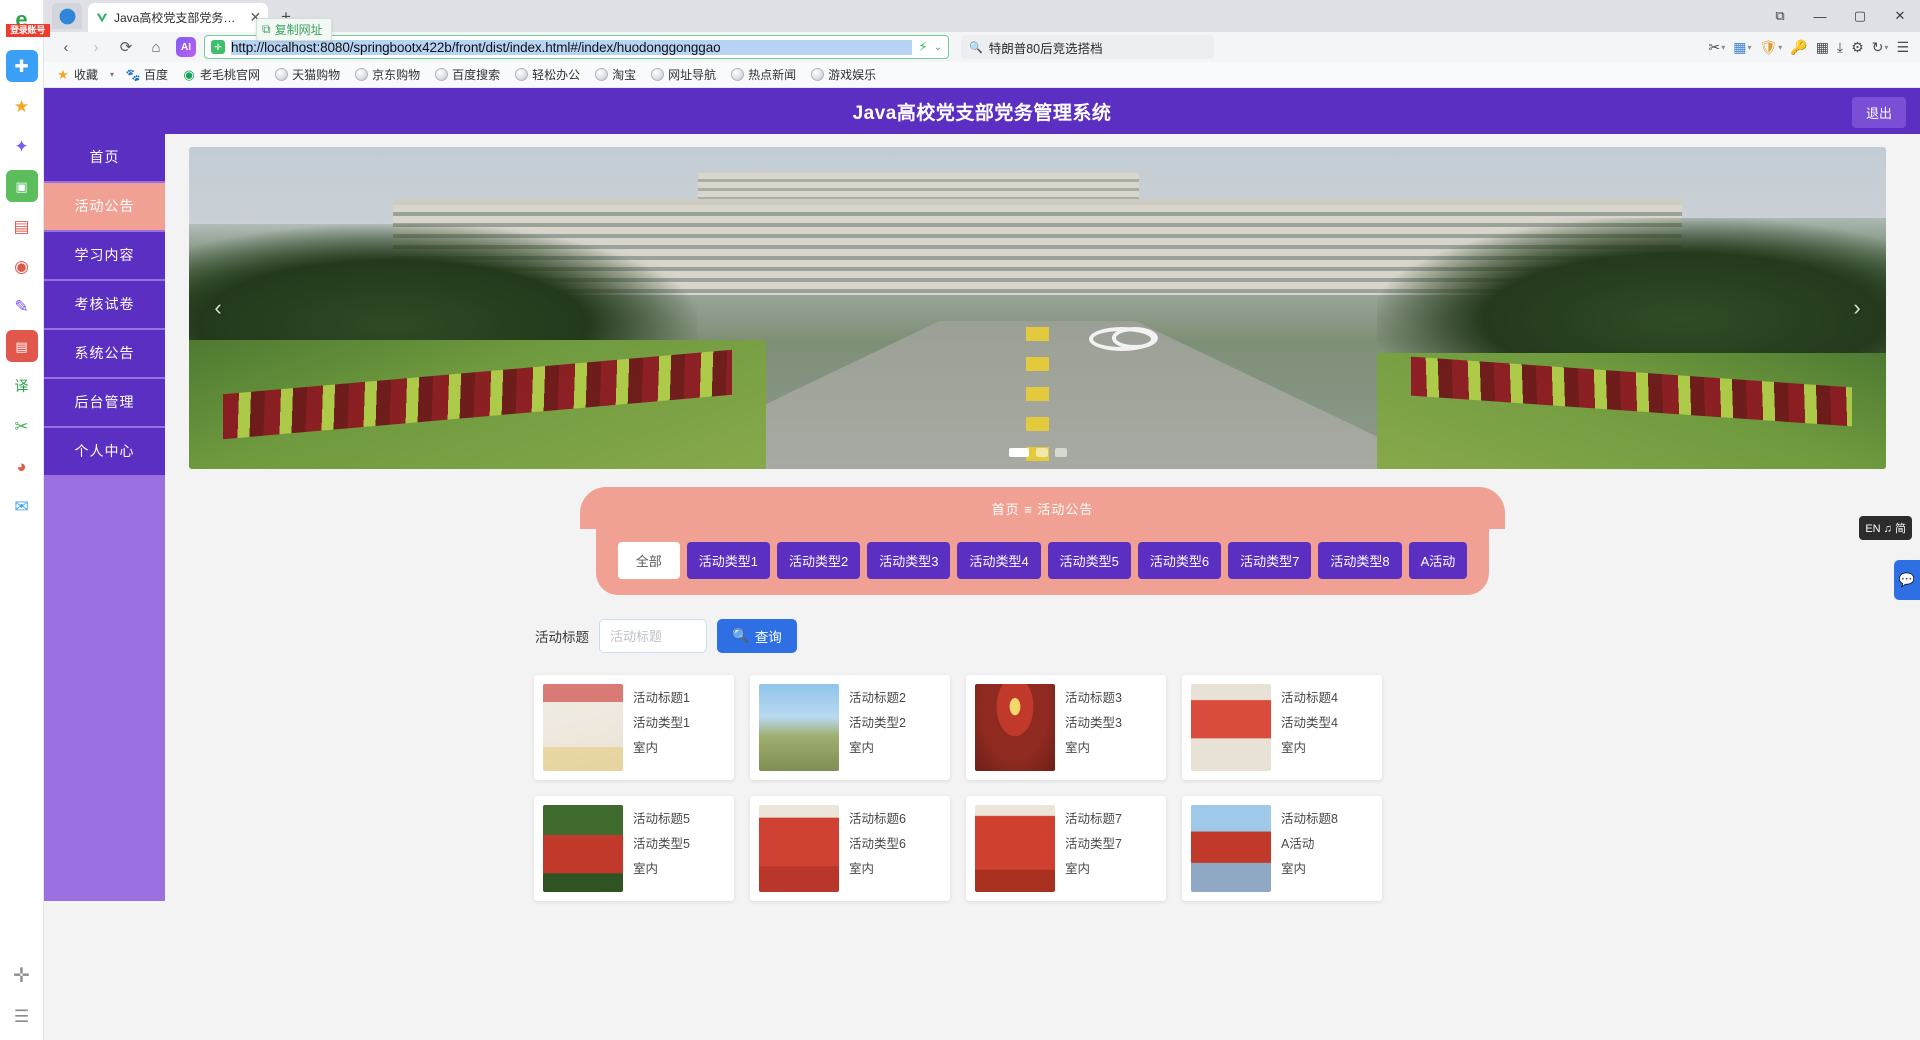 This screenshot has width=1920, height=1040. What do you see at coordinates (1087, 47) in the screenshot?
I see `browser-search-box: 🔍 特朗普80后竞选搭档` at bounding box center [1087, 47].